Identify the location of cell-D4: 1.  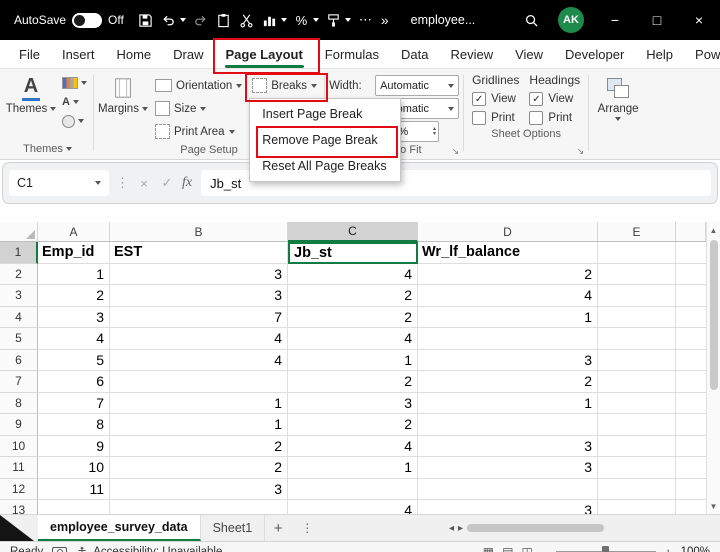
(508, 317).